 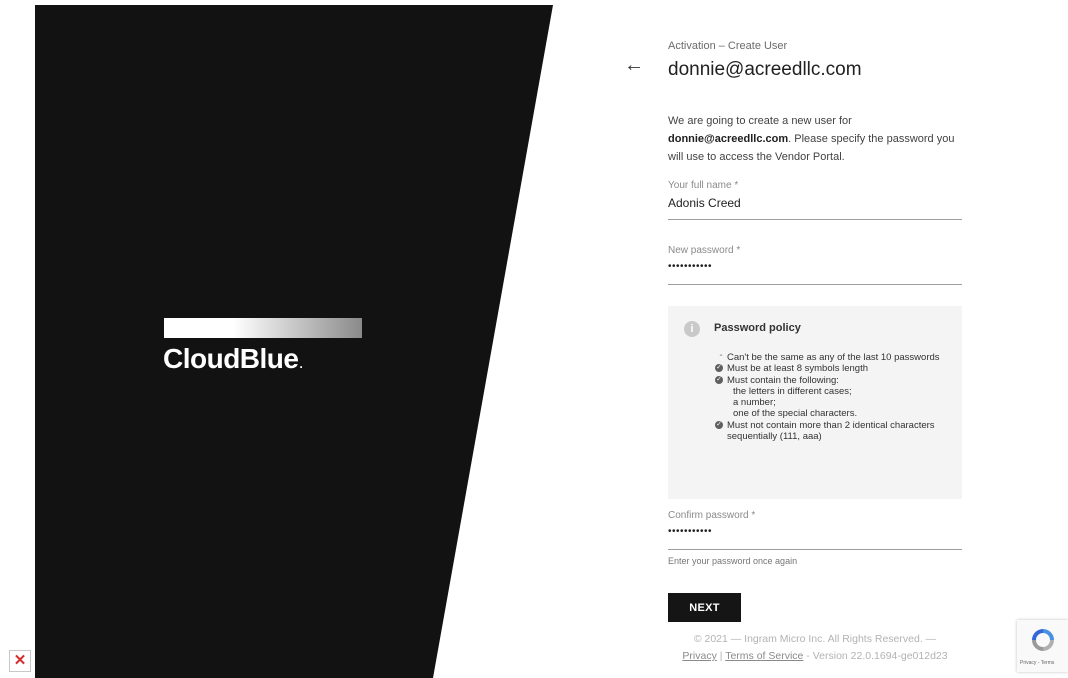 What do you see at coordinates (728, 139) in the screenshot?
I see `description-email: donnie@acreedllc.com` at bounding box center [728, 139].